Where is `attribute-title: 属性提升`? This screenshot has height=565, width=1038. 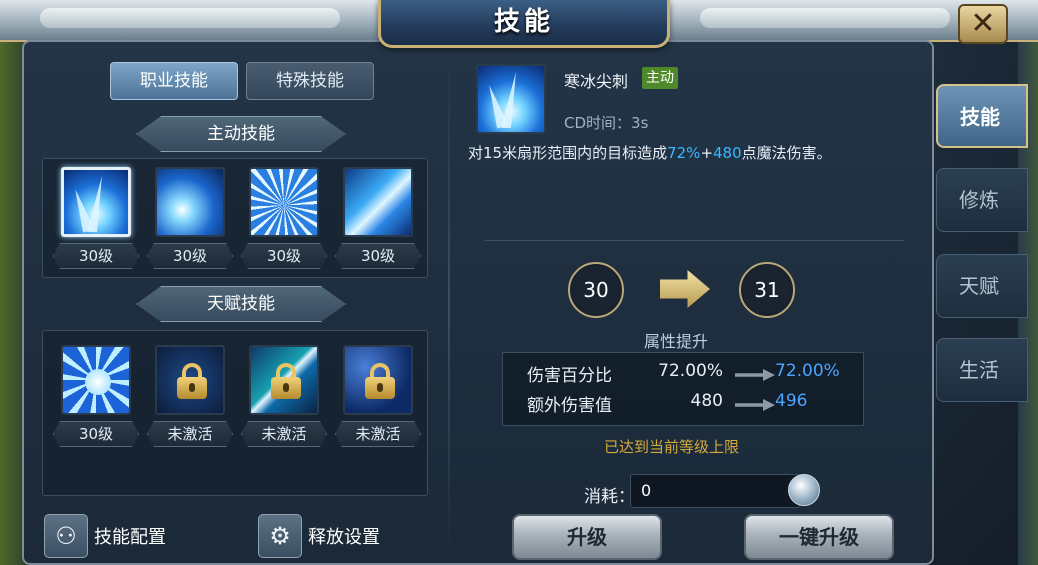 attribute-title: 属性提升 is located at coordinates (676, 341).